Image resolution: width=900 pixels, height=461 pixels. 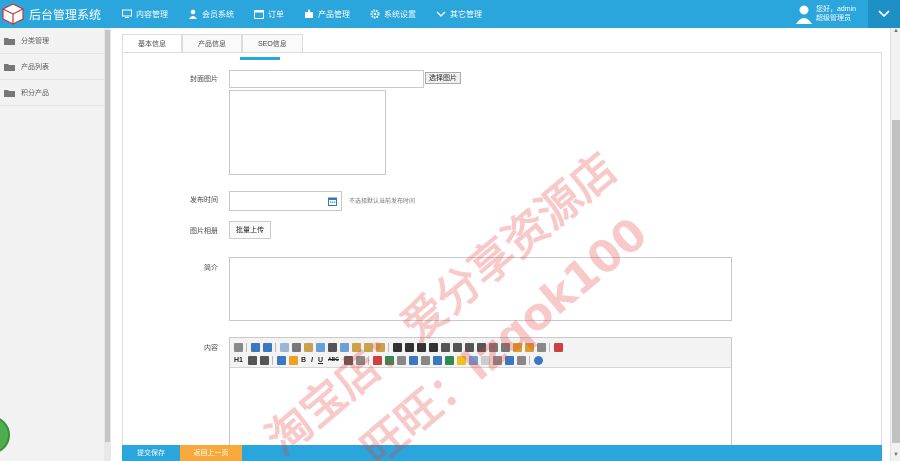 I want to click on sidebar-item-category: 分类管理, so click(x=55, y=41).